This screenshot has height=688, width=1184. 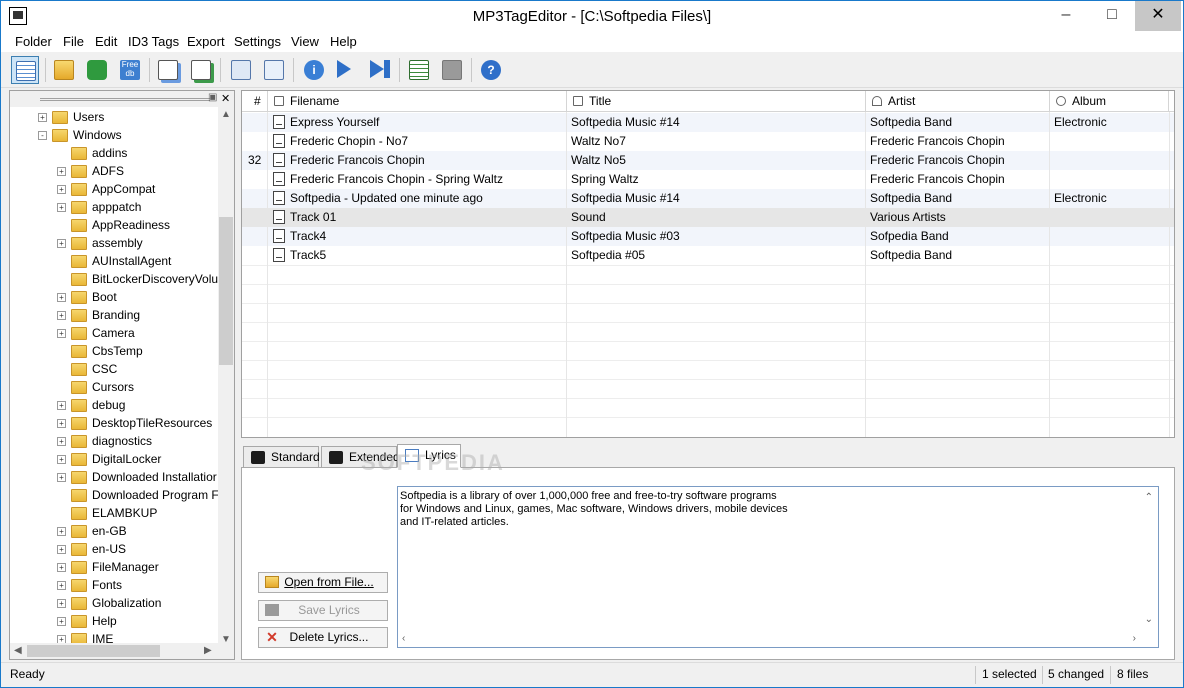 What do you see at coordinates (97, 70) in the screenshot?
I see `refresh-button` at bounding box center [97, 70].